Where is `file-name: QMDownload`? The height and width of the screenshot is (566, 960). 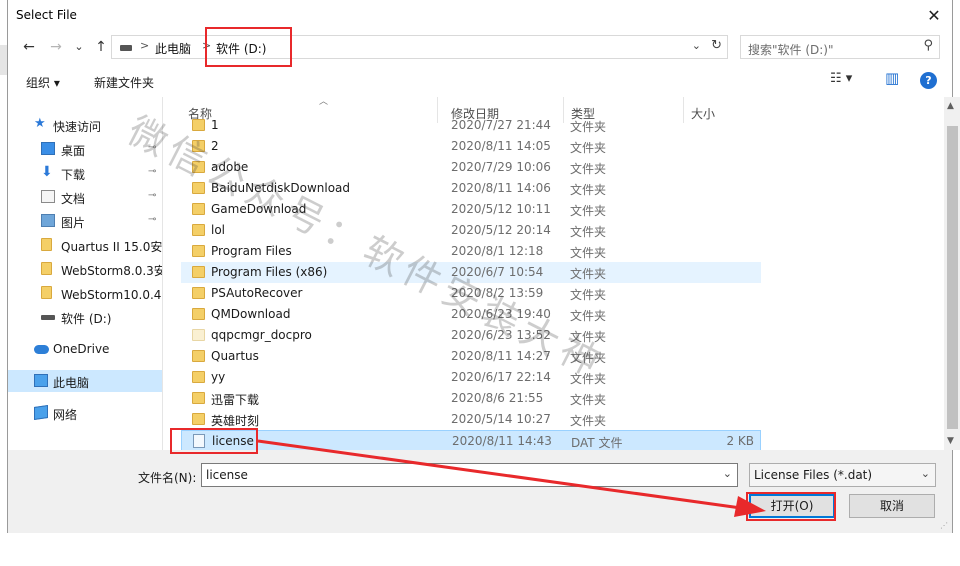
file-name: QMDownload is located at coordinates (251, 314).